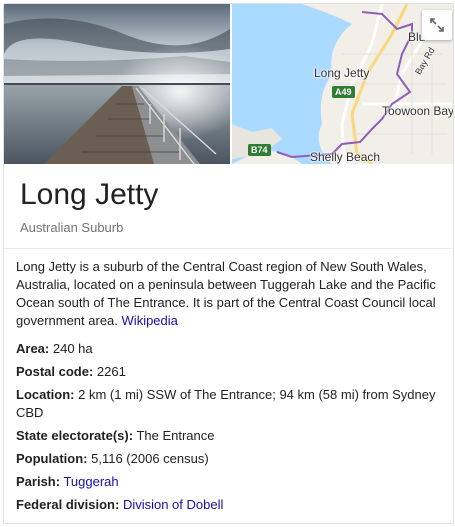 This screenshot has width=455, height=527. I want to click on fact-label: Postal code:, so click(55, 371).